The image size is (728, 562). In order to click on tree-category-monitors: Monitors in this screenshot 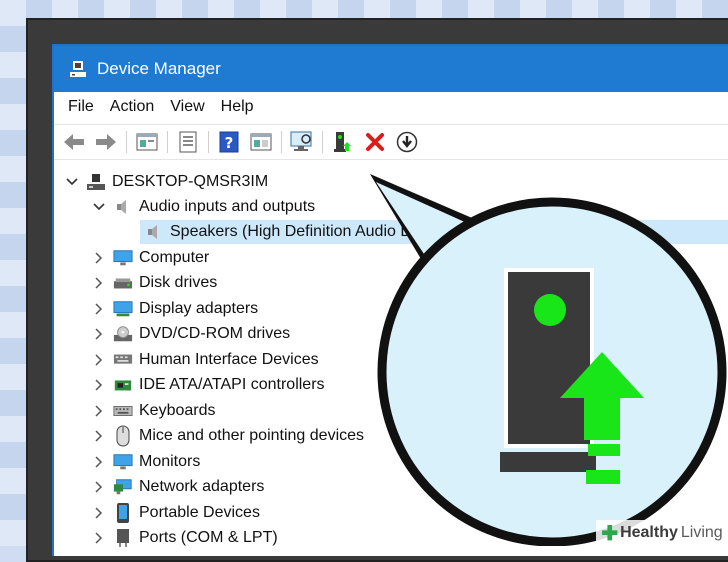, I will do `click(145, 462)`.